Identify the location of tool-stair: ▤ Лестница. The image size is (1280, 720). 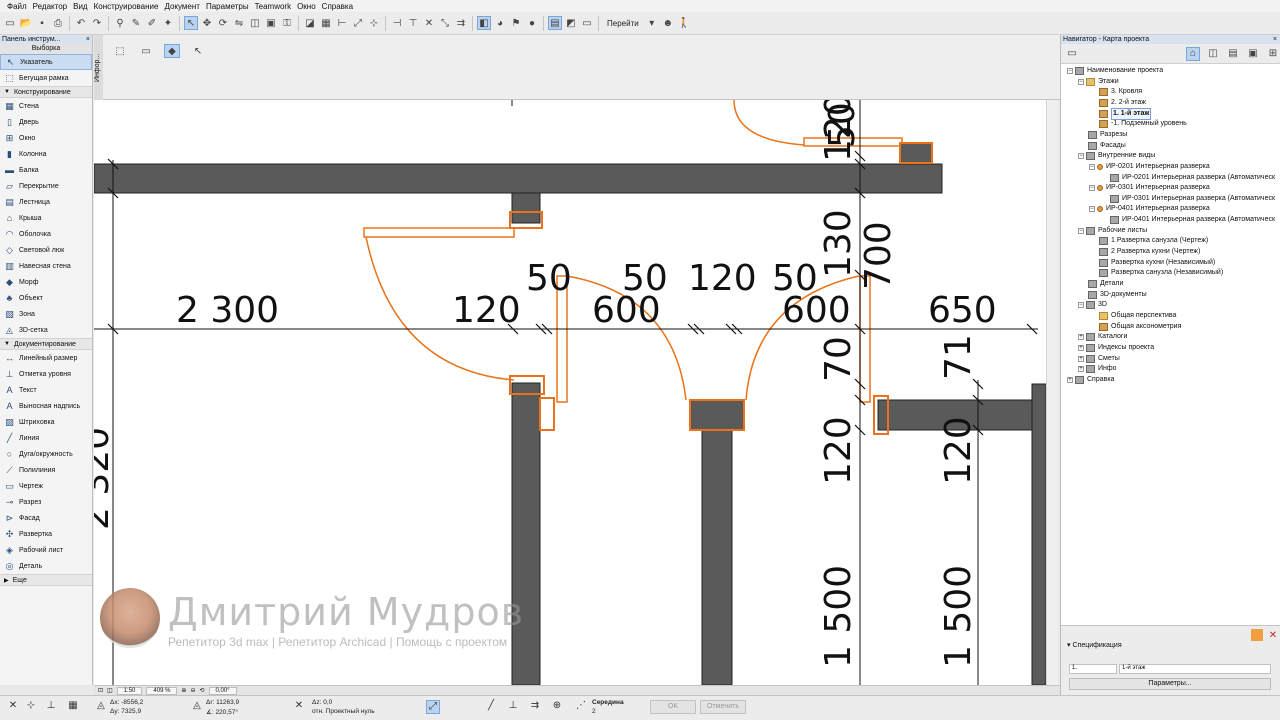
(46, 202).